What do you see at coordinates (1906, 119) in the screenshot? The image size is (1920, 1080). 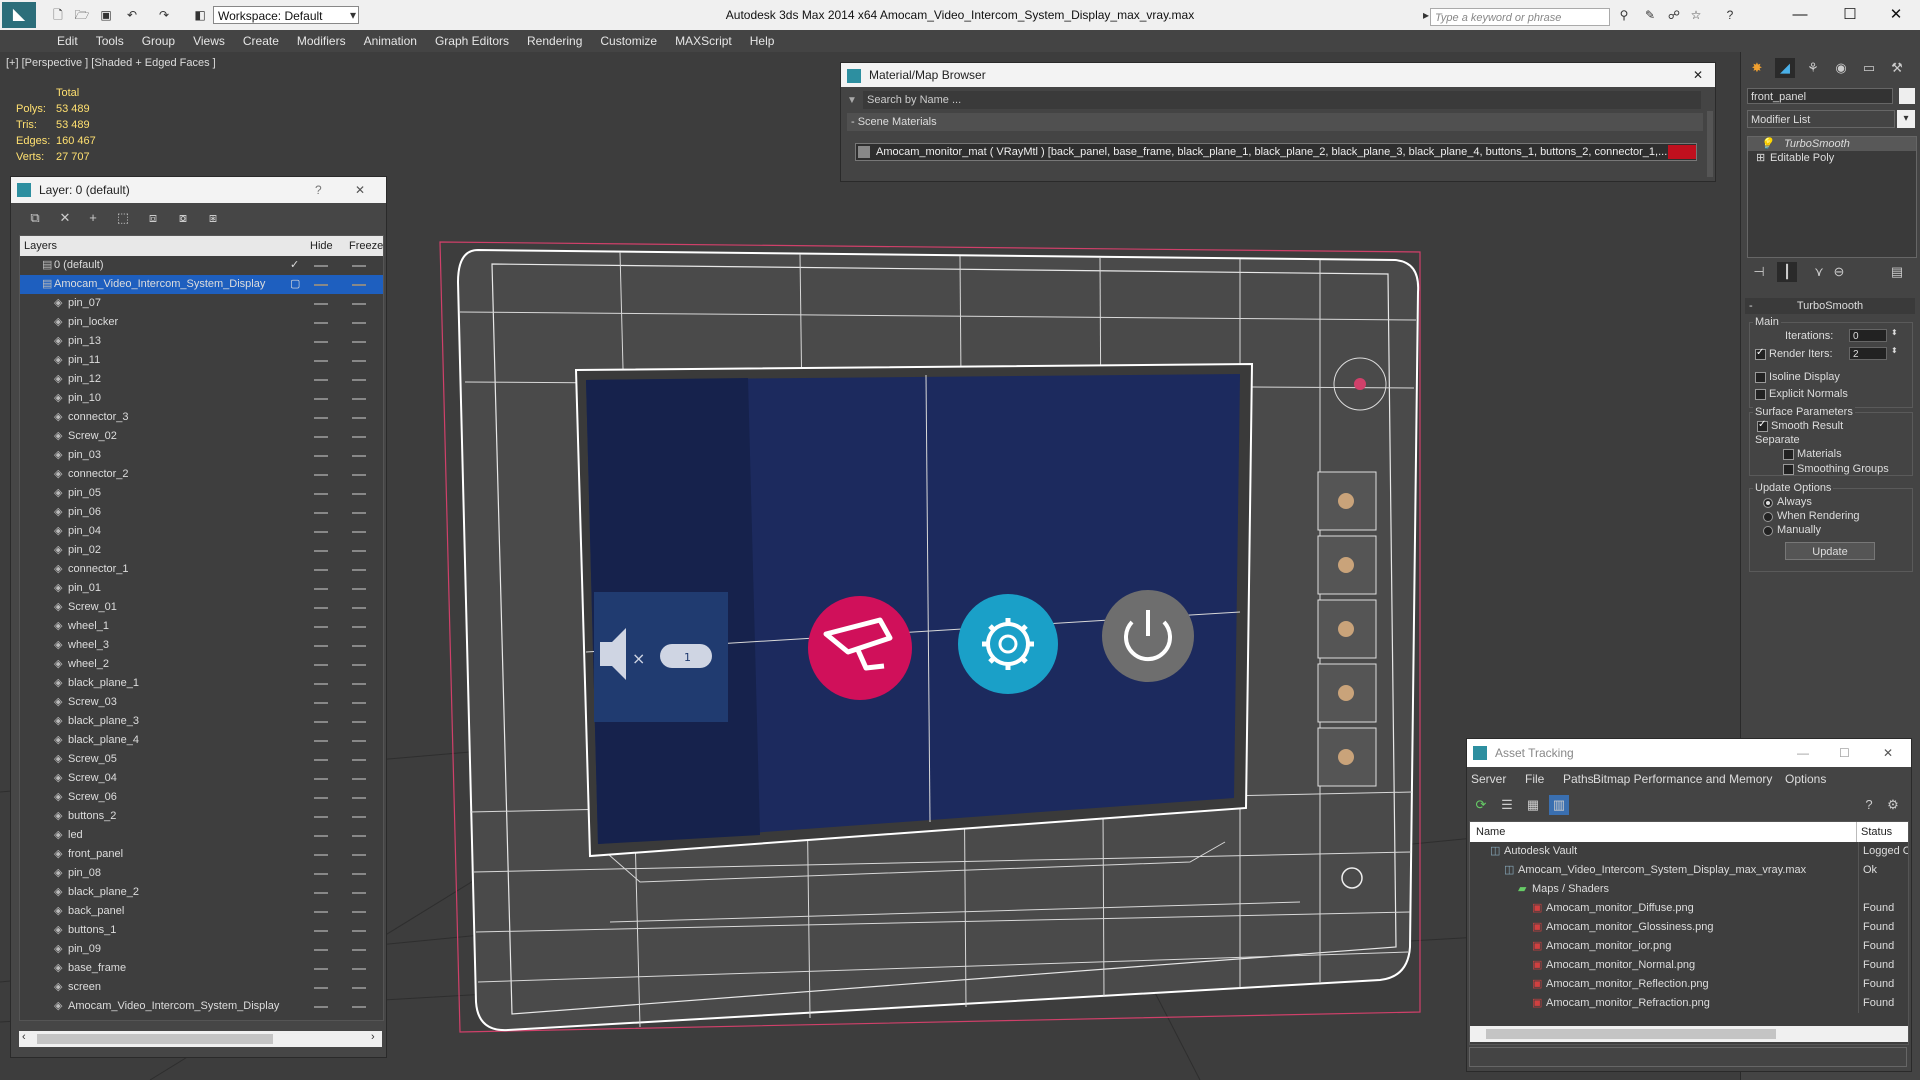 I see `modifier-dropdown-chevron-icon: ▾` at bounding box center [1906, 119].